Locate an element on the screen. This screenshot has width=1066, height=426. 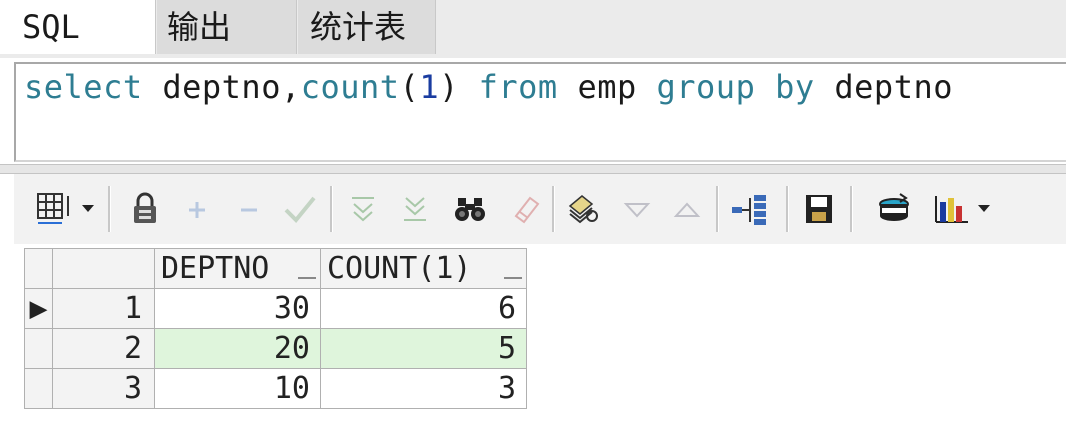
query-by-example-icon is located at coordinates (584, 209).